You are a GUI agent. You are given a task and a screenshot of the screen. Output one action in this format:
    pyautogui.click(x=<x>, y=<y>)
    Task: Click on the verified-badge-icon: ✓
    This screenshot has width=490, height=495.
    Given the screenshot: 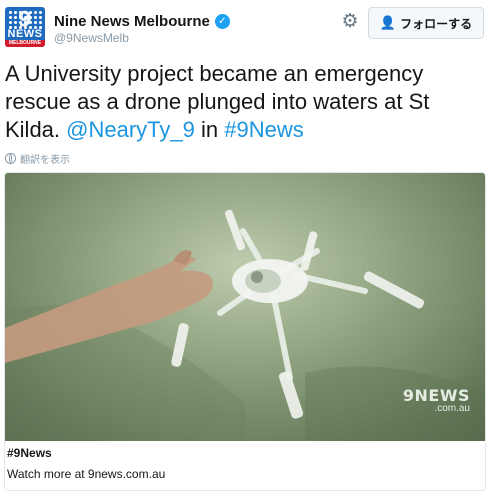 What is the action you would take?
    pyautogui.click(x=222, y=21)
    